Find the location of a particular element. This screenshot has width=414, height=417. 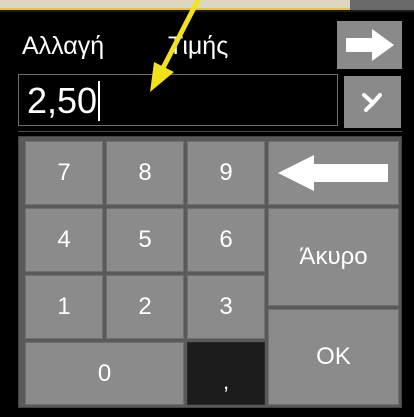

divider is located at coordinates (210, 131).